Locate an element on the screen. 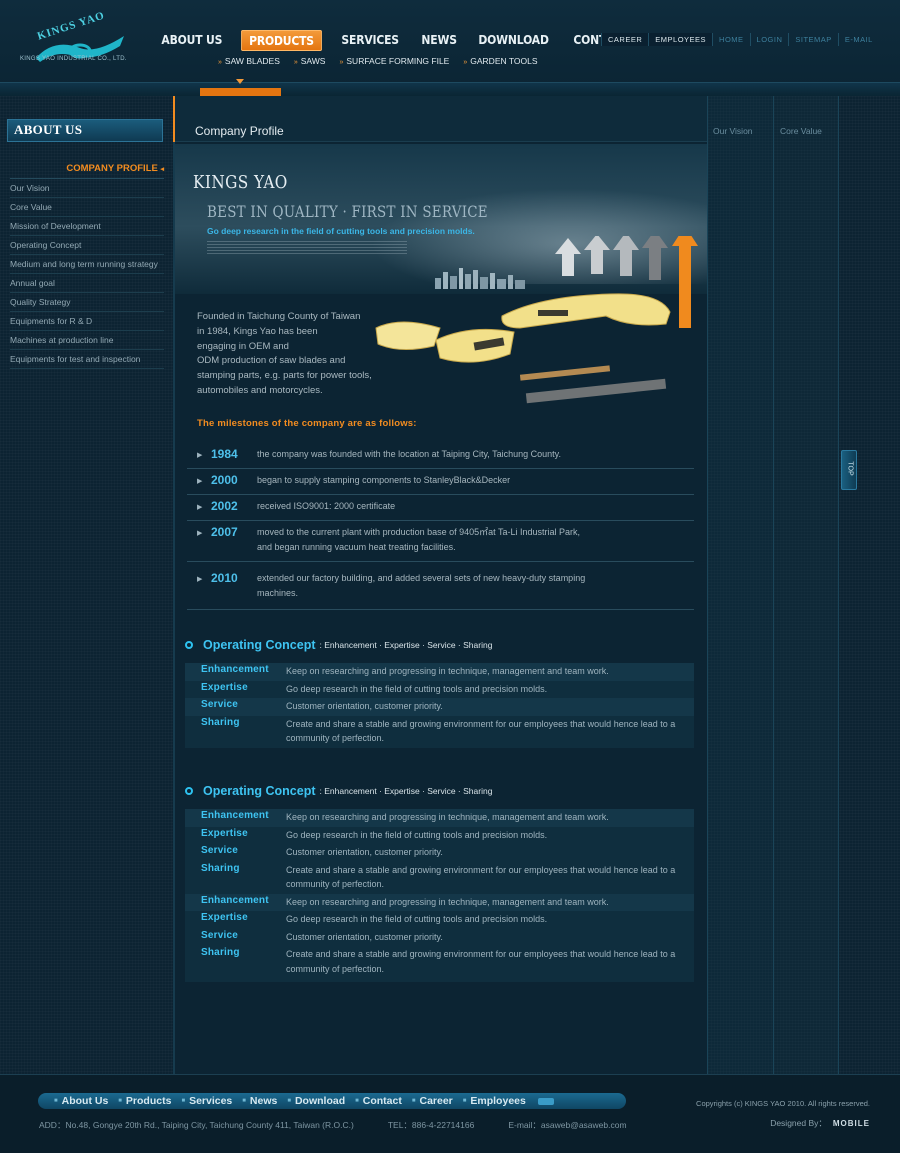  subnav-label: SURFACE FORMING FILE is located at coordinates (398, 61).